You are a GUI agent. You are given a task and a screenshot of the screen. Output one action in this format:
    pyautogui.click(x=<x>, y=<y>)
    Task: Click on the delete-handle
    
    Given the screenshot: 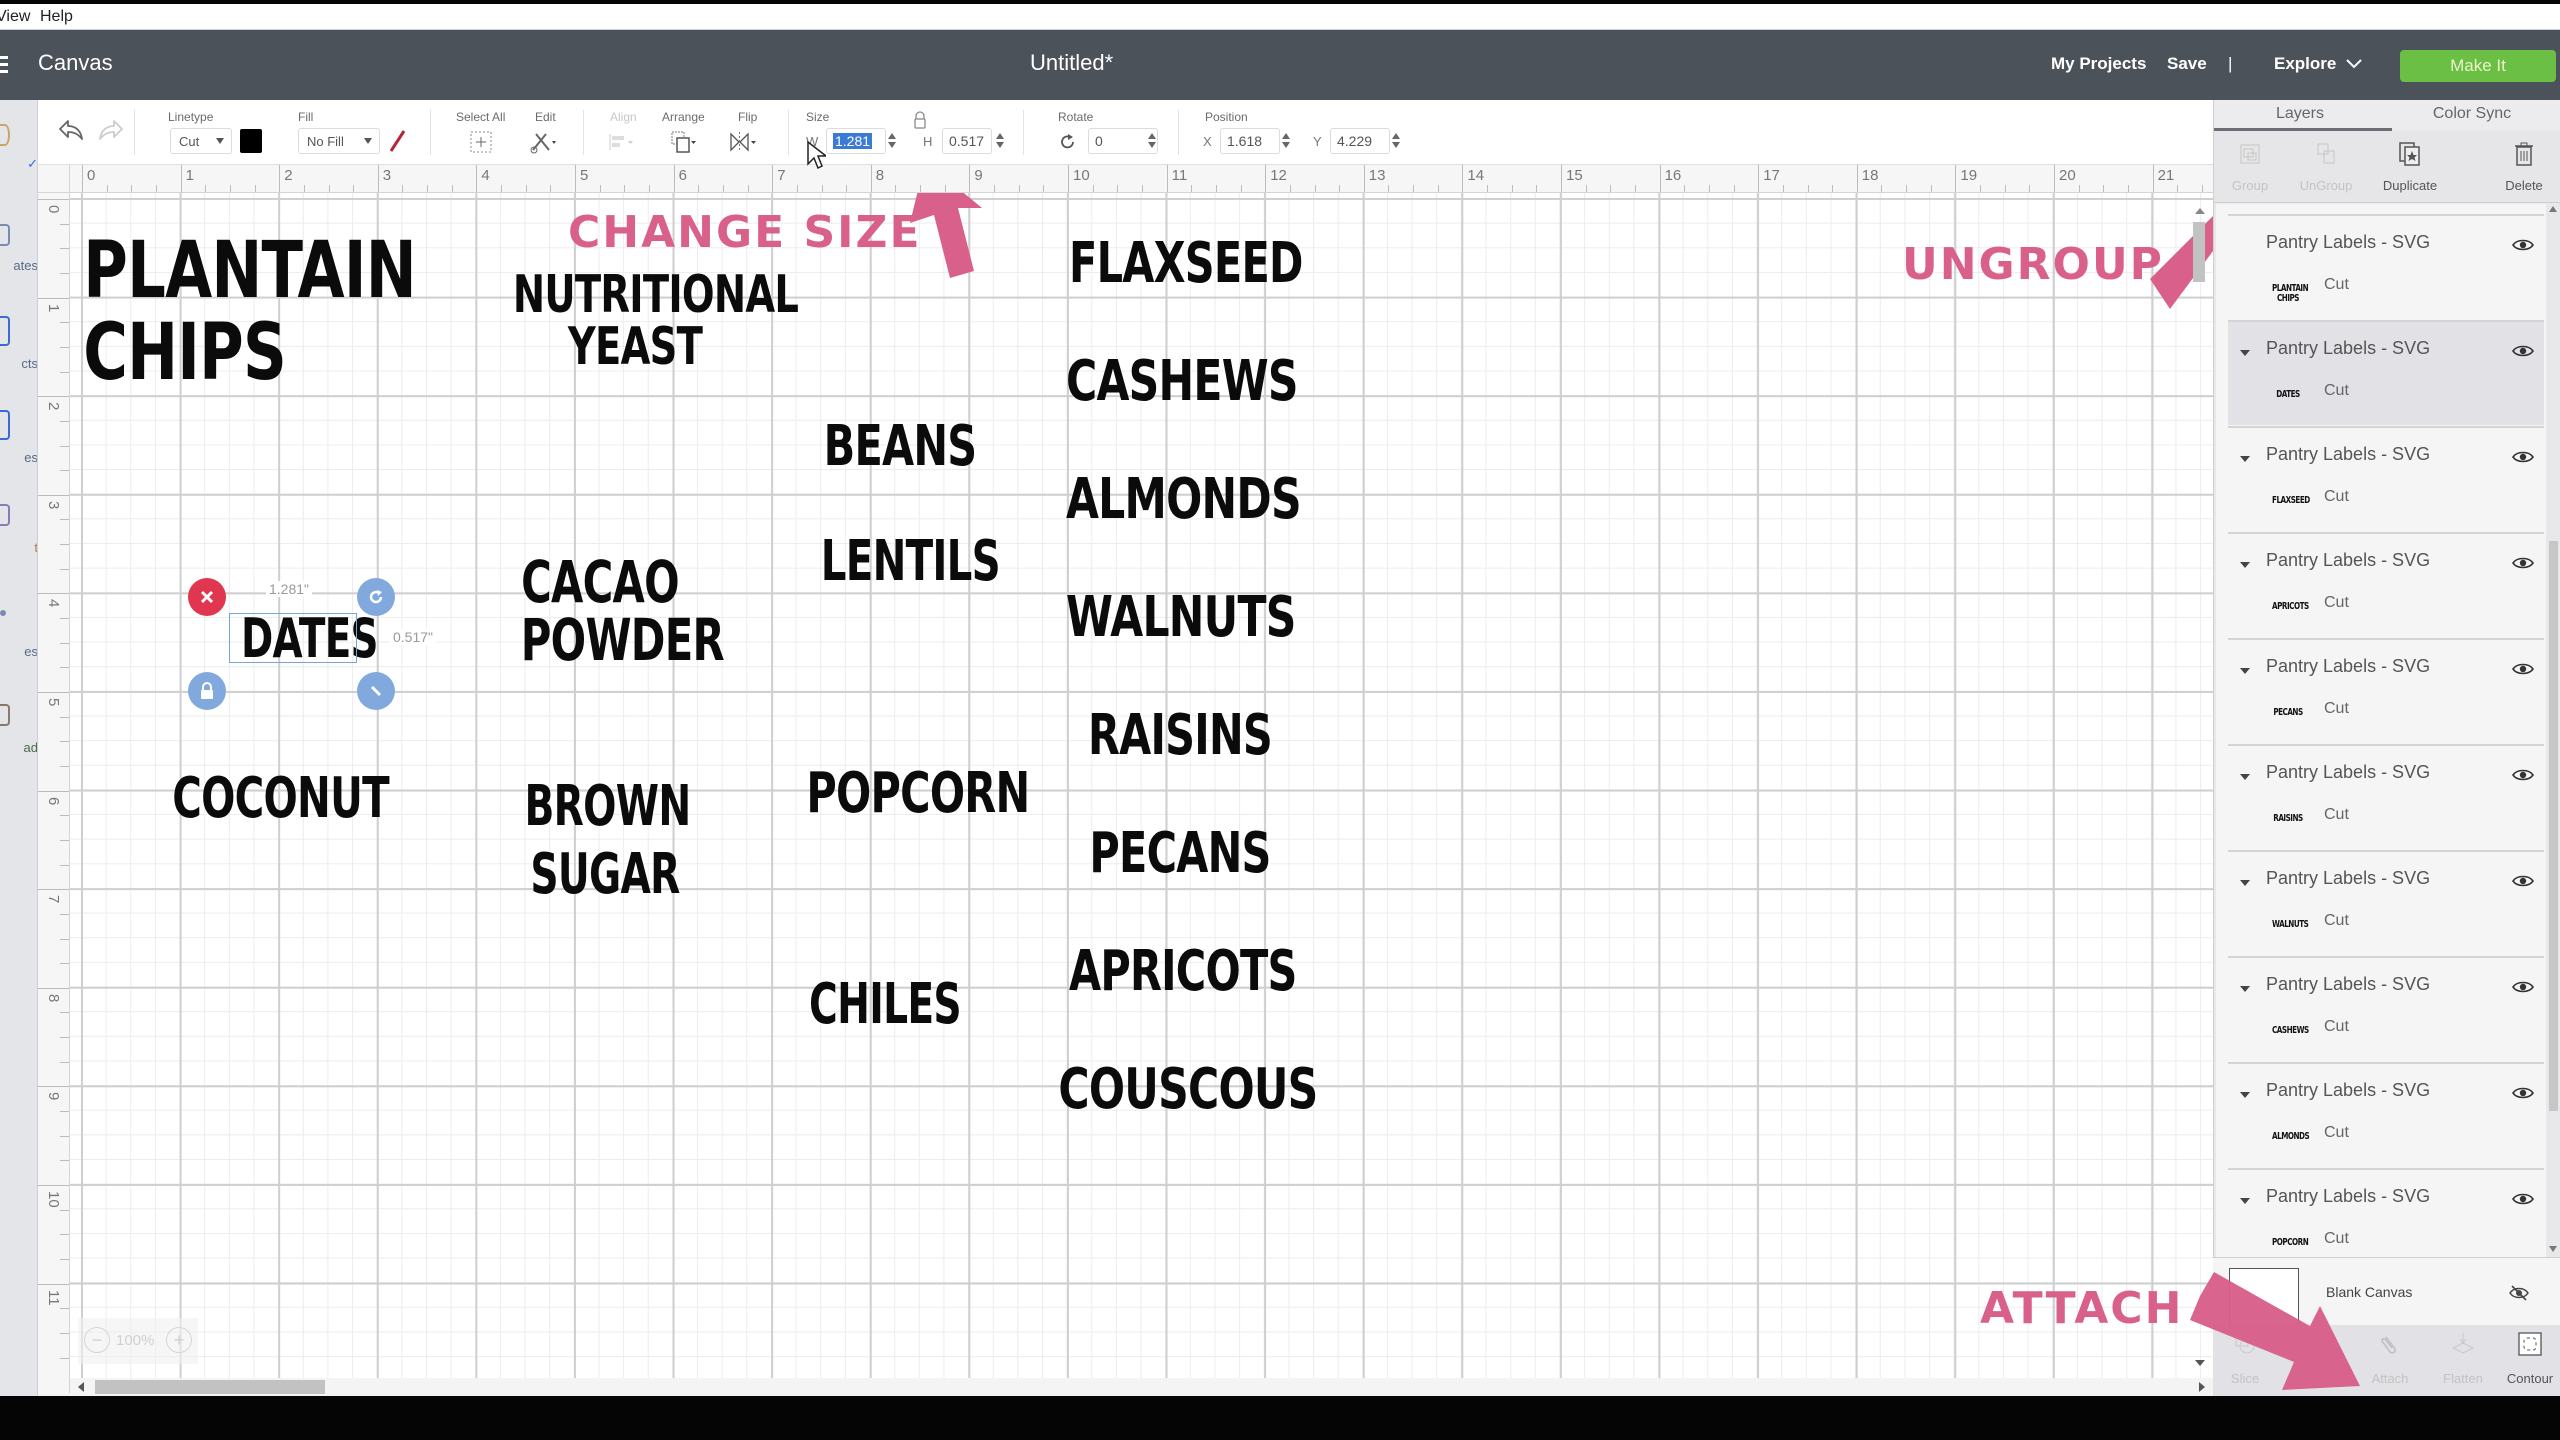 What is the action you would take?
    pyautogui.click(x=207, y=597)
    